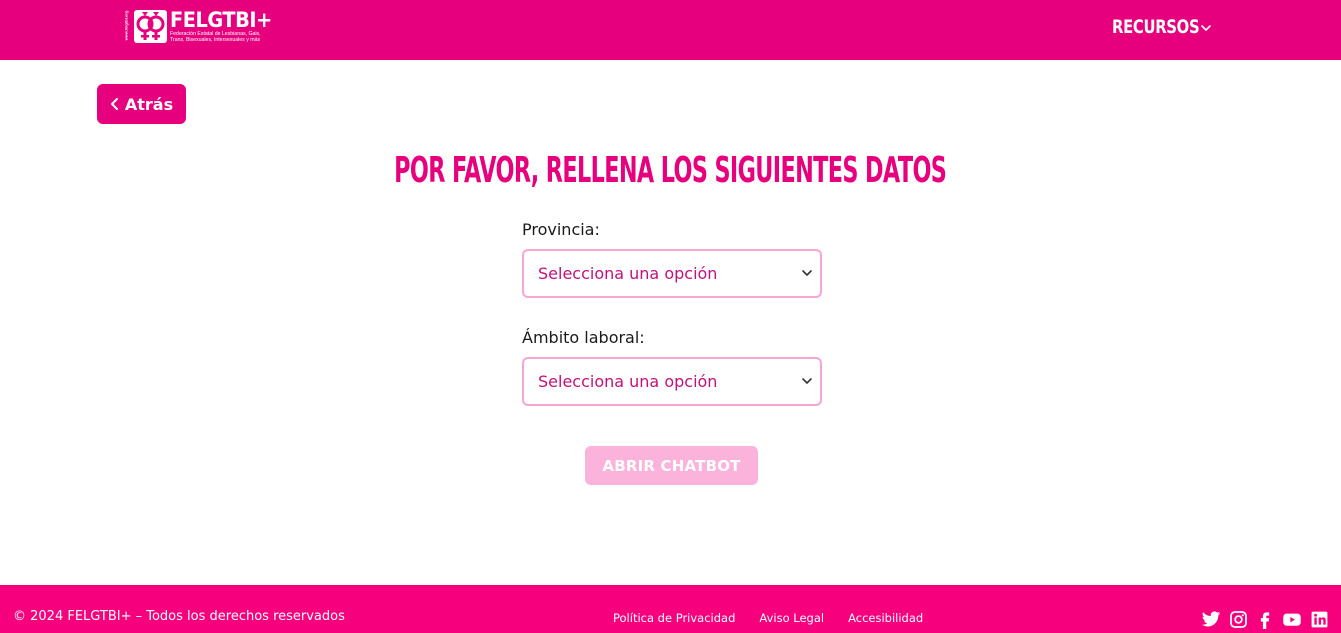 The height and width of the screenshot is (633, 1341). What do you see at coordinates (221, 20) in the screenshot?
I see `logo-name: FELGTBI+` at bounding box center [221, 20].